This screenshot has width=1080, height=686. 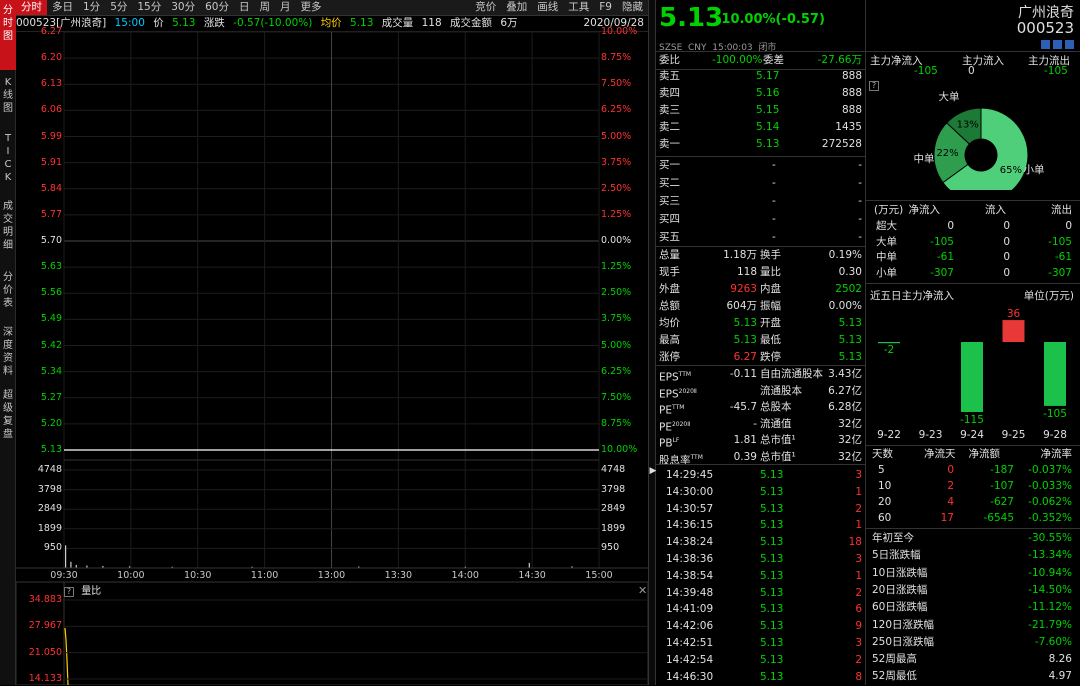 I want to click on time-tick-label: 13:30, so click(x=398, y=575).